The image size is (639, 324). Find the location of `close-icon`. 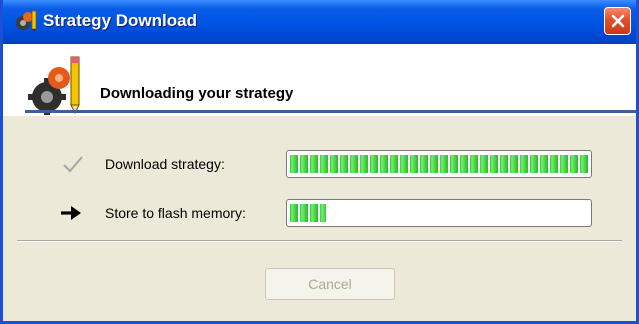

close-icon is located at coordinates (617, 21).